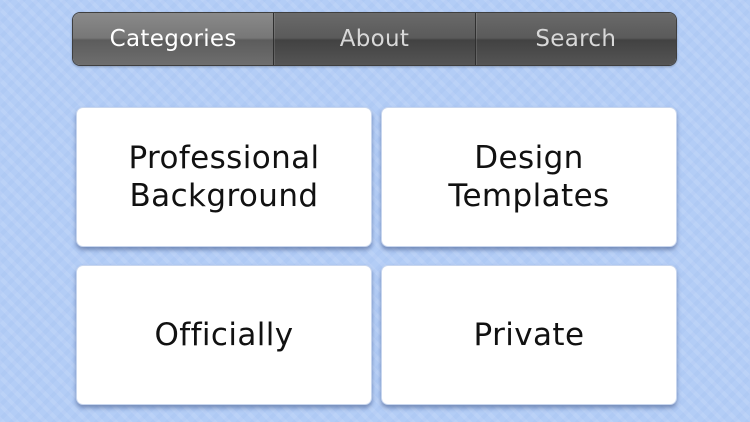 Image resolution: width=750 pixels, height=422 pixels. What do you see at coordinates (575, 39) in the screenshot?
I see `tab-search: Search` at bounding box center [575, 39].